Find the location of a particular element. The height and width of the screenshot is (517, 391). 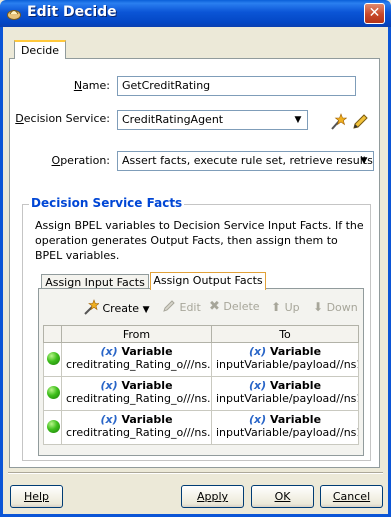

edit-button: Edit is located at coordinates (181, 307).